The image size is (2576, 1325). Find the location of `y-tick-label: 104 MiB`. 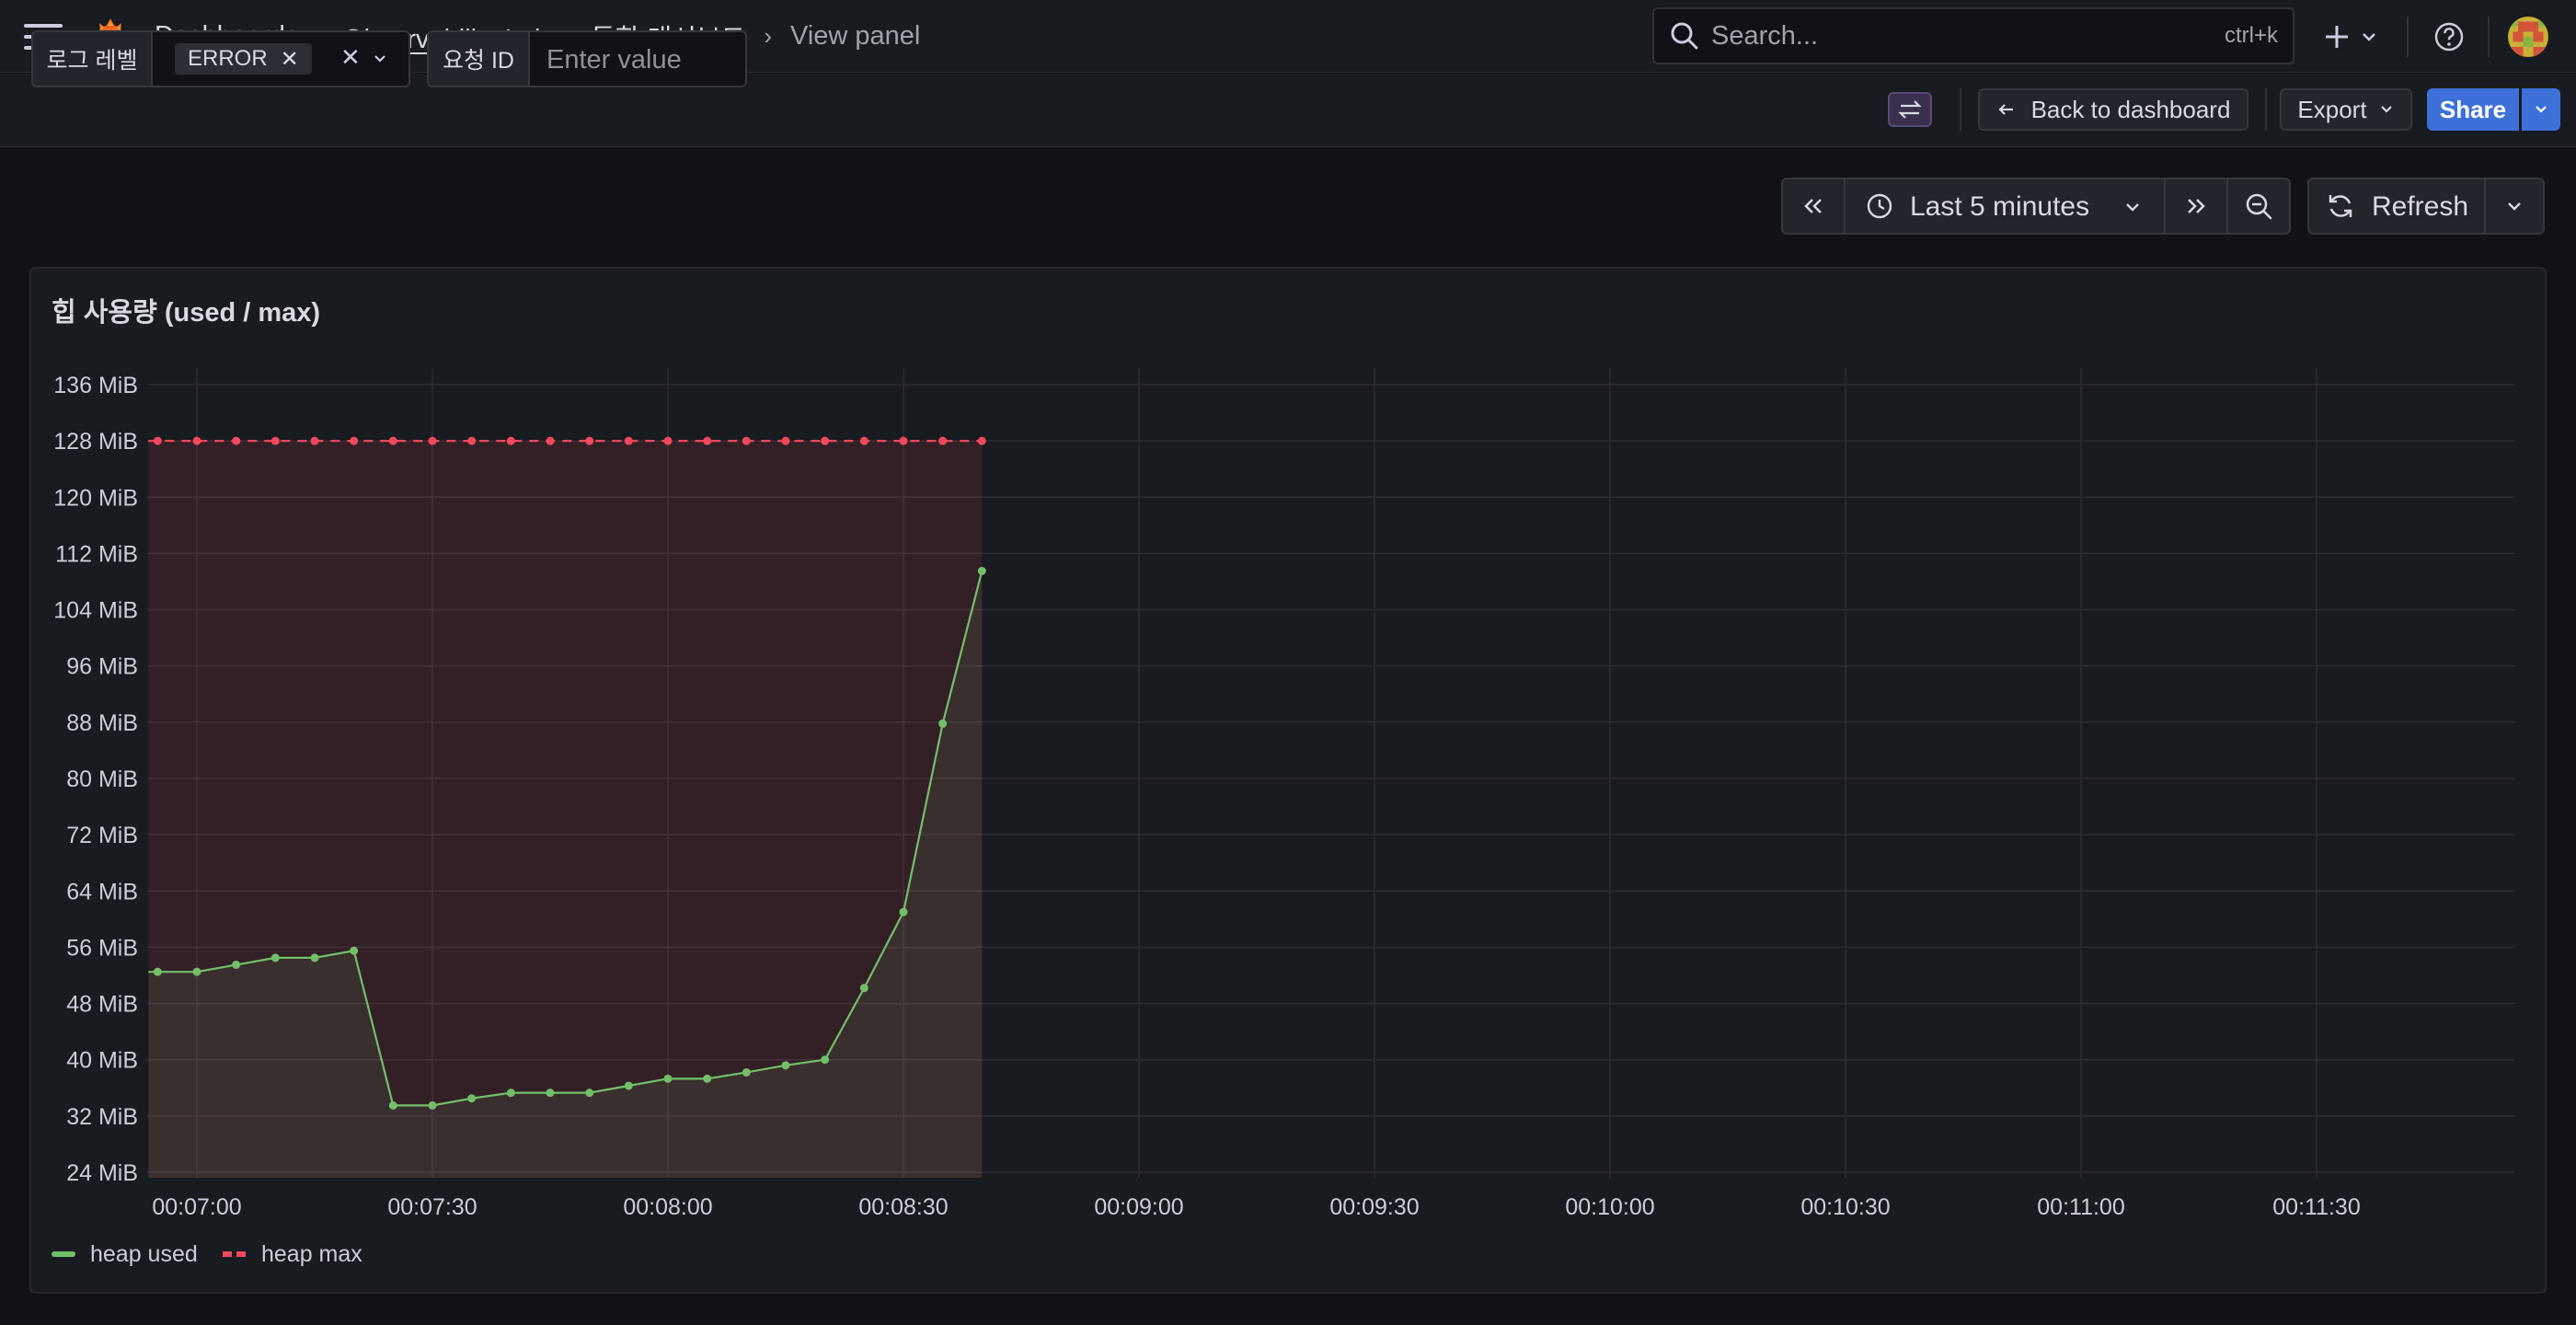

y-tick-label: 104 MiB is located at coordinates (95, 611).